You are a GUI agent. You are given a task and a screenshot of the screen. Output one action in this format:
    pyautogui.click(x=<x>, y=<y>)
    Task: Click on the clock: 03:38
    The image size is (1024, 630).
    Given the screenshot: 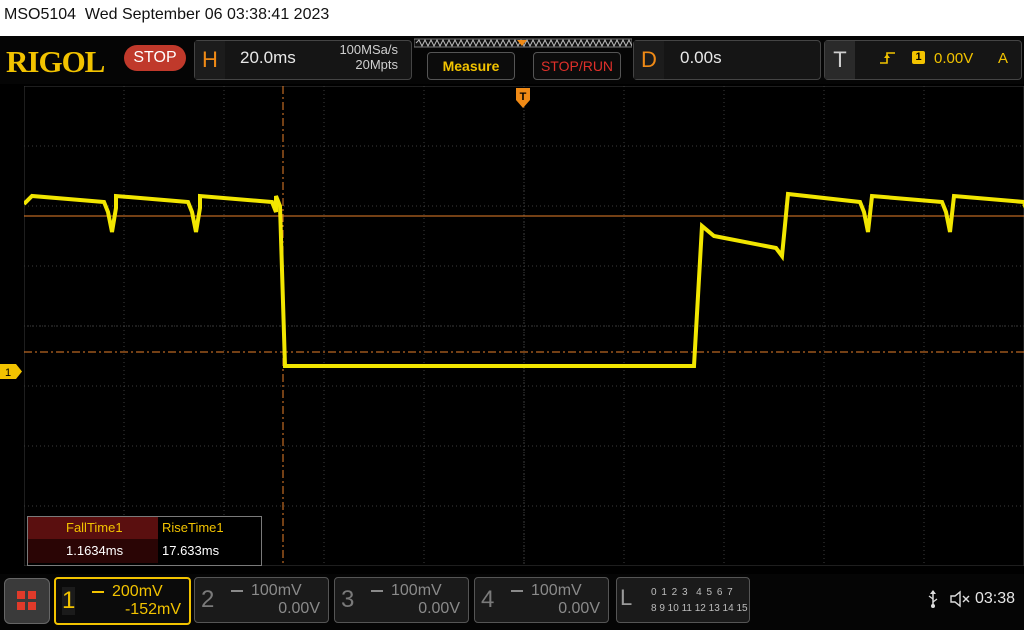 What is the action you would take?
    pyautogui.click(x=995, y=598)
    